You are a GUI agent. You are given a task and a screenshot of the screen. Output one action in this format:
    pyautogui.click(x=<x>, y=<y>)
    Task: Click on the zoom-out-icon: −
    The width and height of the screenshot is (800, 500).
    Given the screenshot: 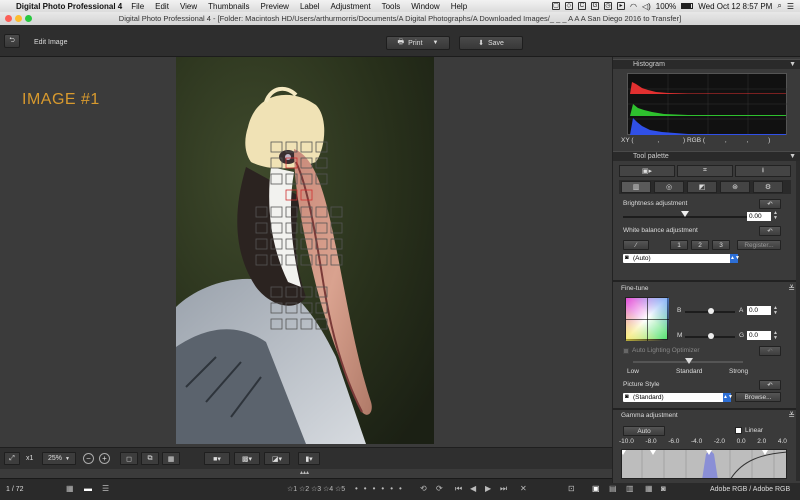 What is the action you would take?
    pyautogui.click(x=88, y=458)
    